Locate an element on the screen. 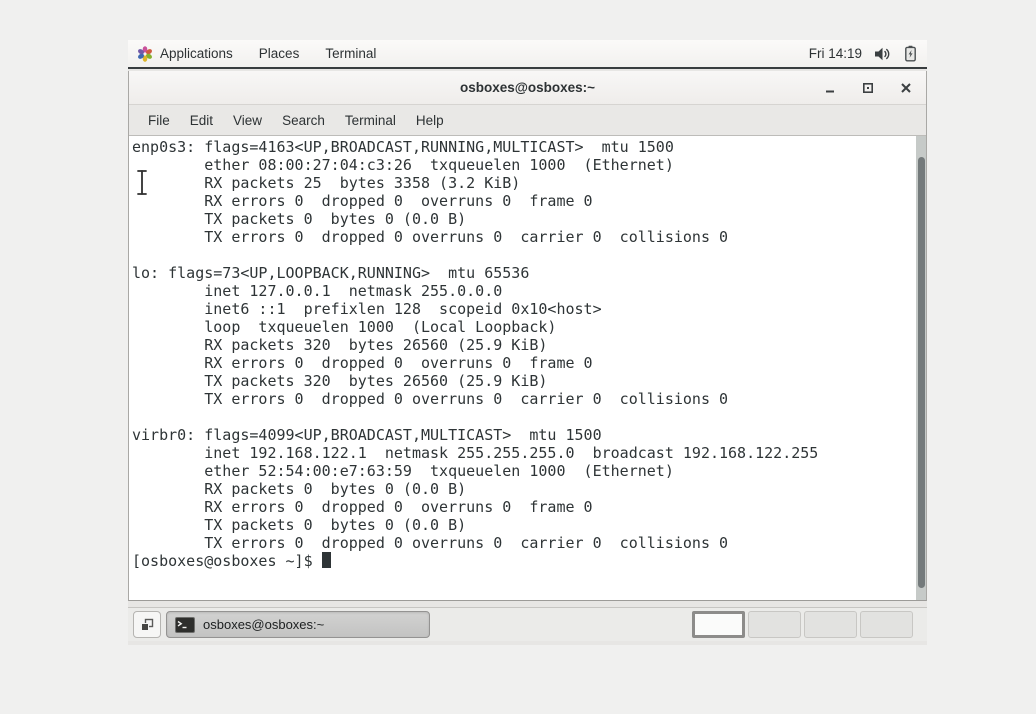  top-panel-status: Fri 14:19 is located at coordinates (868, 53).